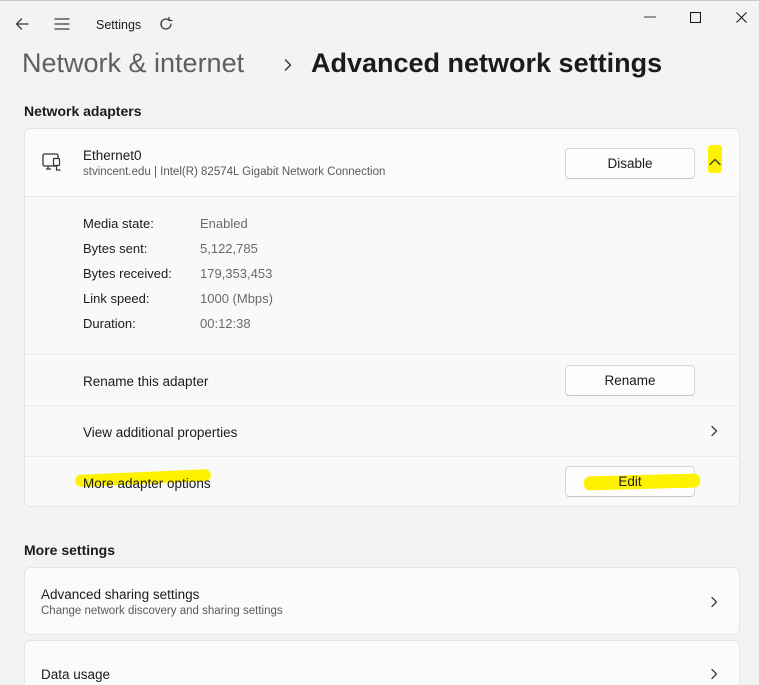 This screenshot has height=685, width=759. What do you see at coordinates (22, 24) in the screenshot?
I see `back-arrow-icon` at bounding box center [22, 24].